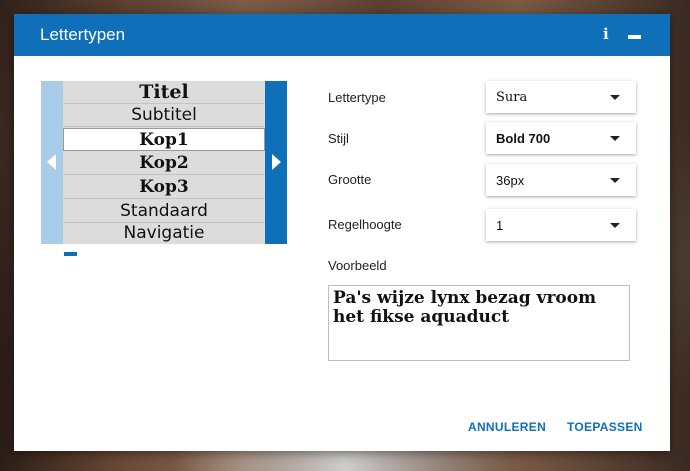 The width and height of the screenshot is (690, 471). What do you see at coordinates (164, 211) in the screenshot?
I see `style-item-standaard: Standaard` at bounding box center [164, 211].